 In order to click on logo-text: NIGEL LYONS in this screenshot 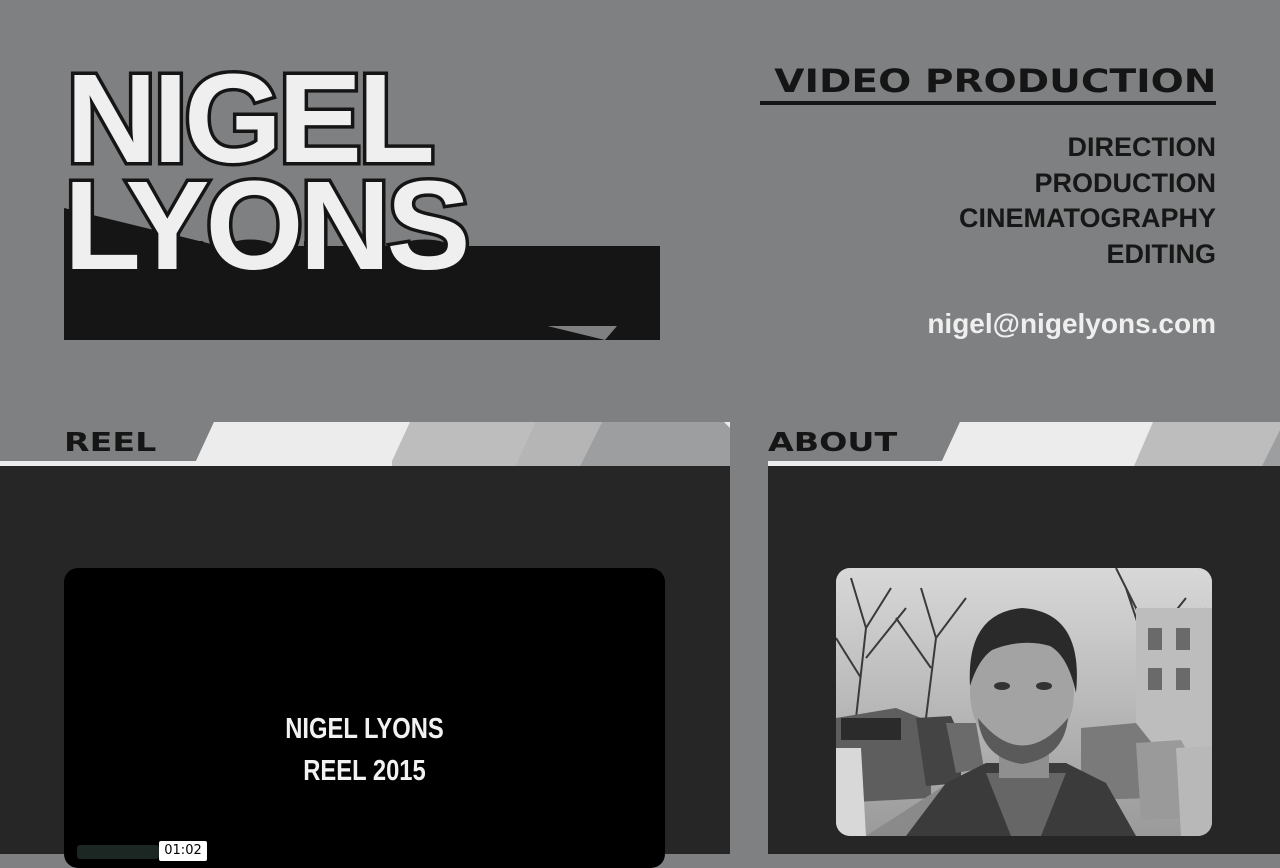, I will do `click(267, 179)`.